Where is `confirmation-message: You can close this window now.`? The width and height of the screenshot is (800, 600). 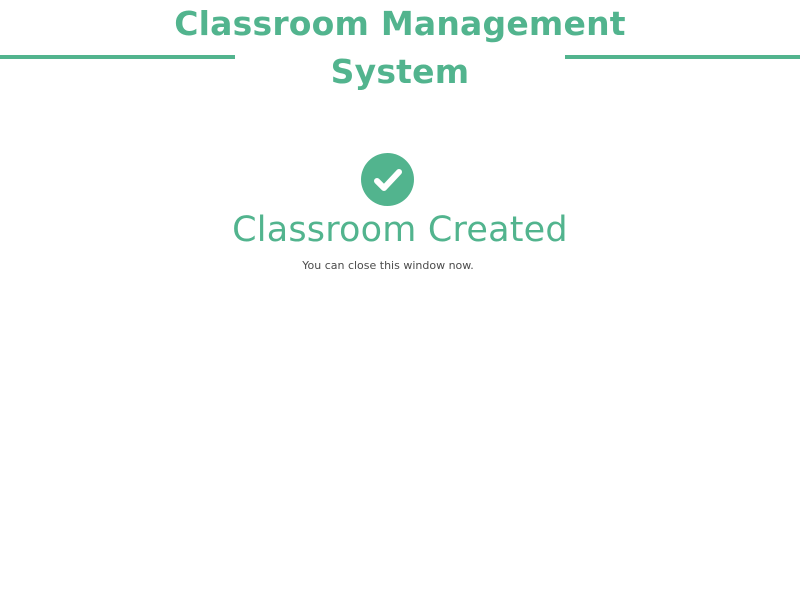 confirmation-message: You can close this window now. is located at coordinates (388, 265).